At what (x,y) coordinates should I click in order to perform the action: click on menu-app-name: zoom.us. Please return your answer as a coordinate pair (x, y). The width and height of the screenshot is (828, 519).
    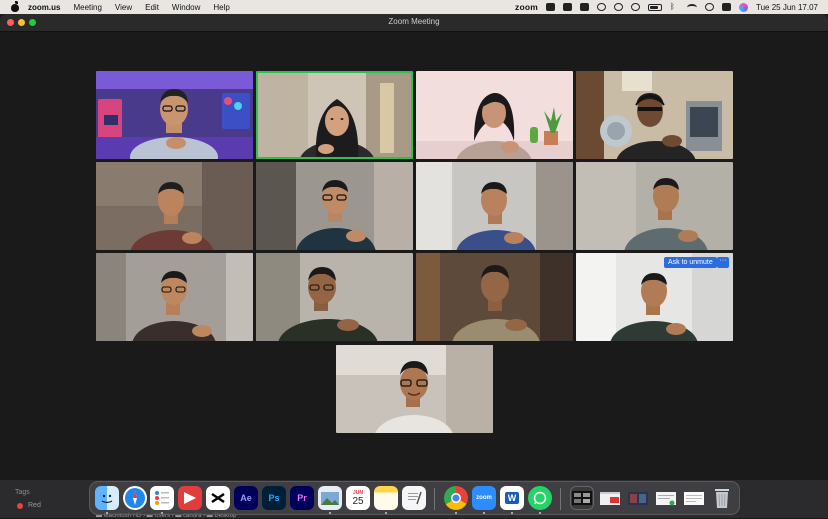
    Looking at the image, I should click on (44, 7).